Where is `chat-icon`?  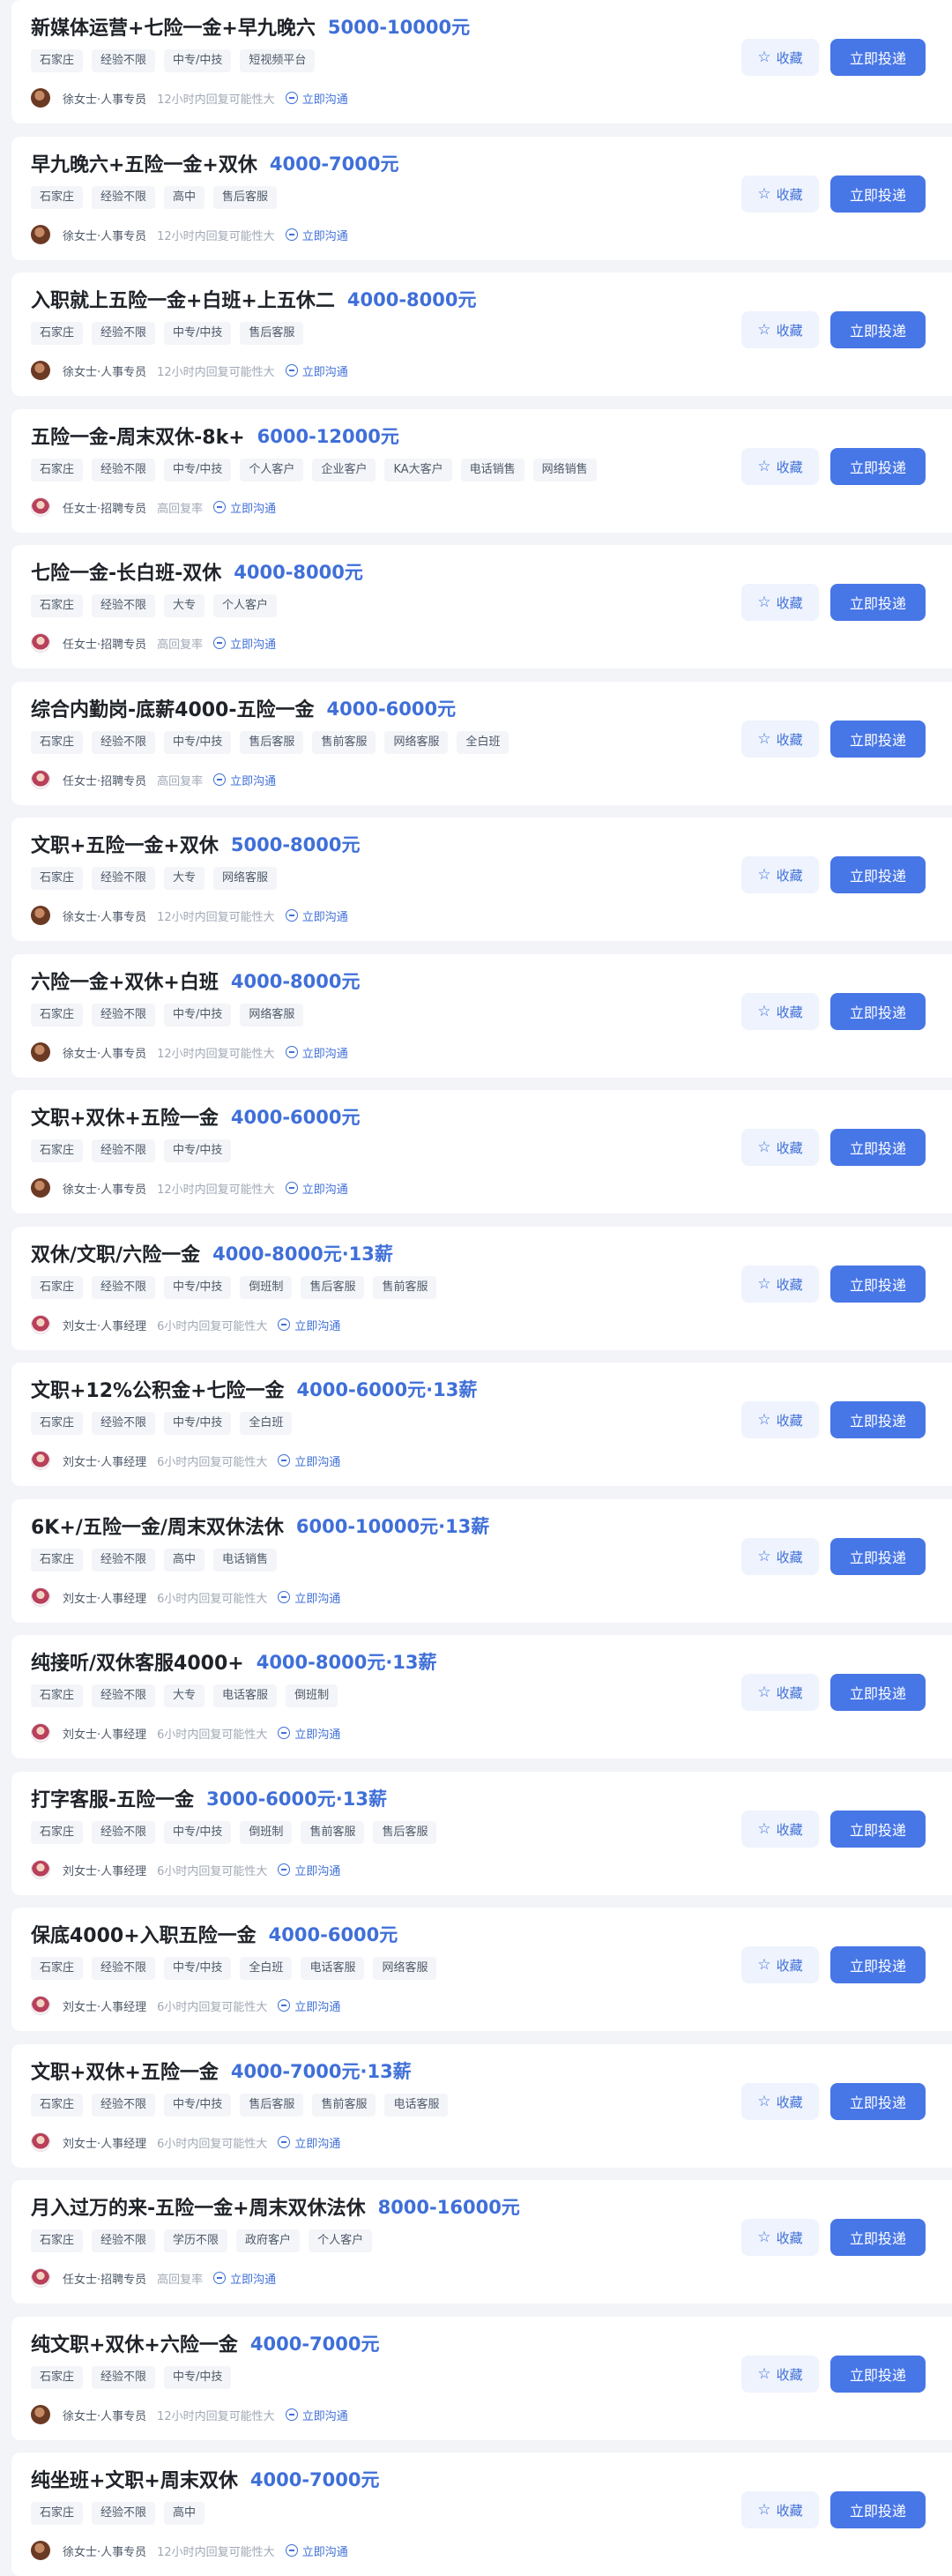 chat-icon is located at coordinates (291, 370).